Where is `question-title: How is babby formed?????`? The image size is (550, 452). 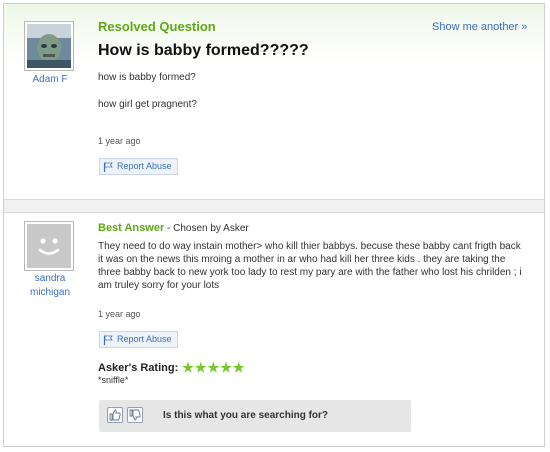 question-title: How is babby formed????? is located at coordinates (203, 50).